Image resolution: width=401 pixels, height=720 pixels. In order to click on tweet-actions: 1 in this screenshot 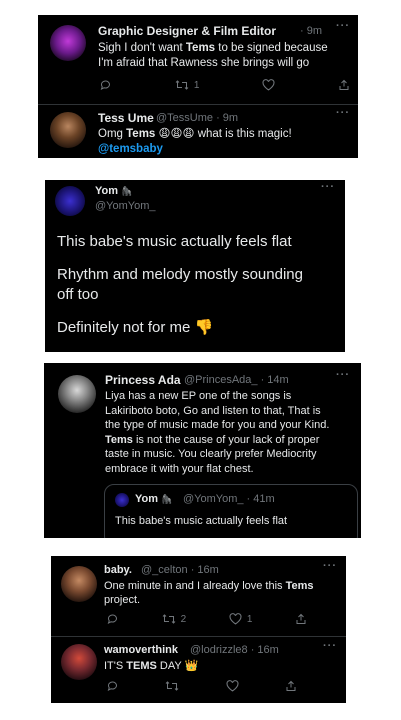, I will do `click(225, 85)`.